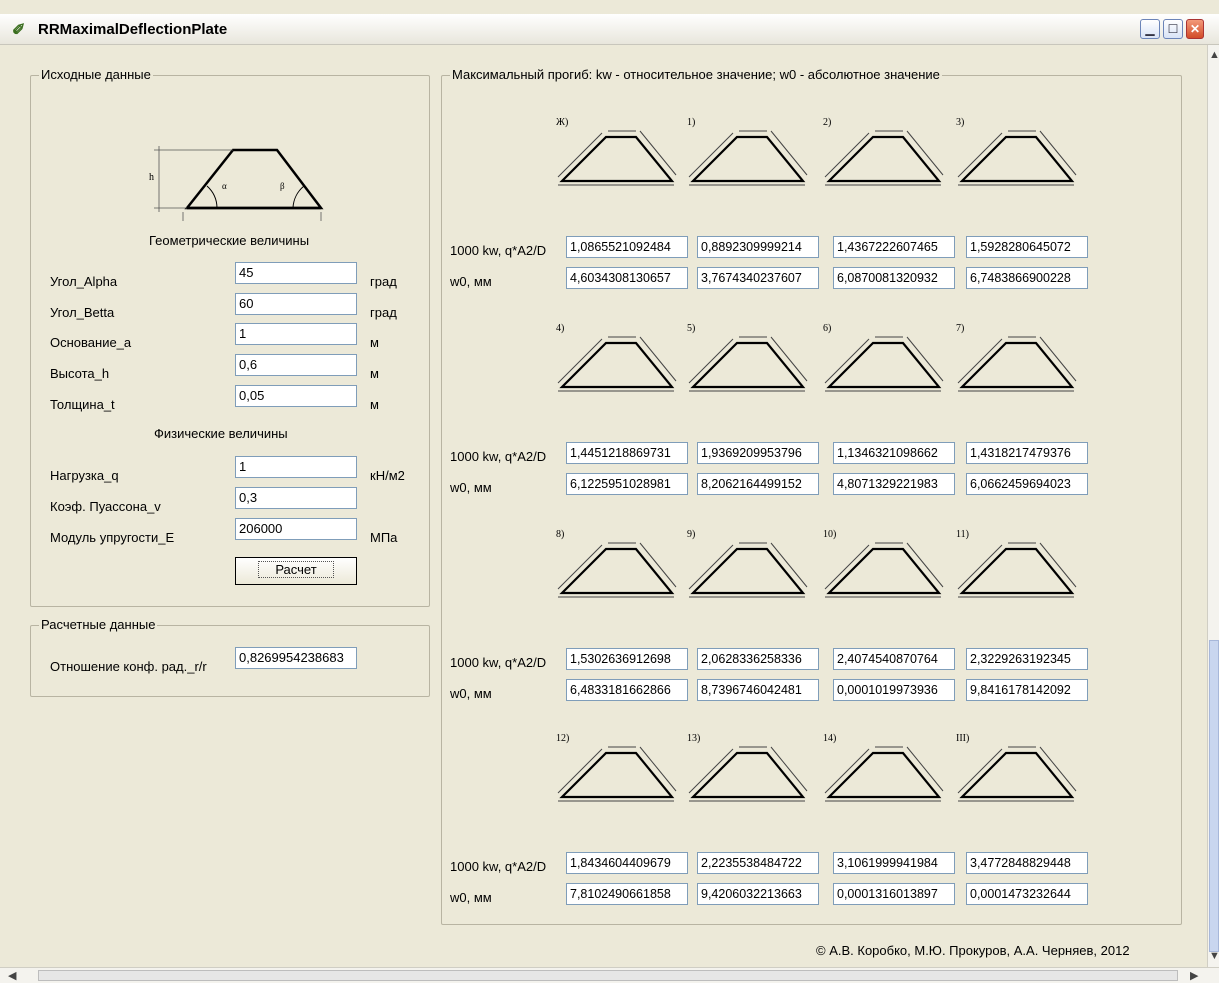  Describe the element at coordinates (758, 453) in the screenshot. I see `kw-value-field: 1,9369209953796` at that location.